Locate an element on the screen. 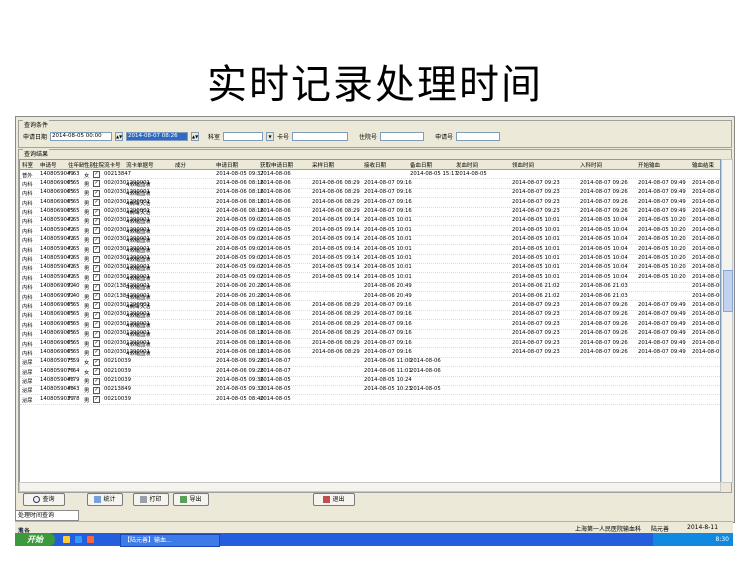  col-header: 输血结束 is located at coordinates (703, 165).